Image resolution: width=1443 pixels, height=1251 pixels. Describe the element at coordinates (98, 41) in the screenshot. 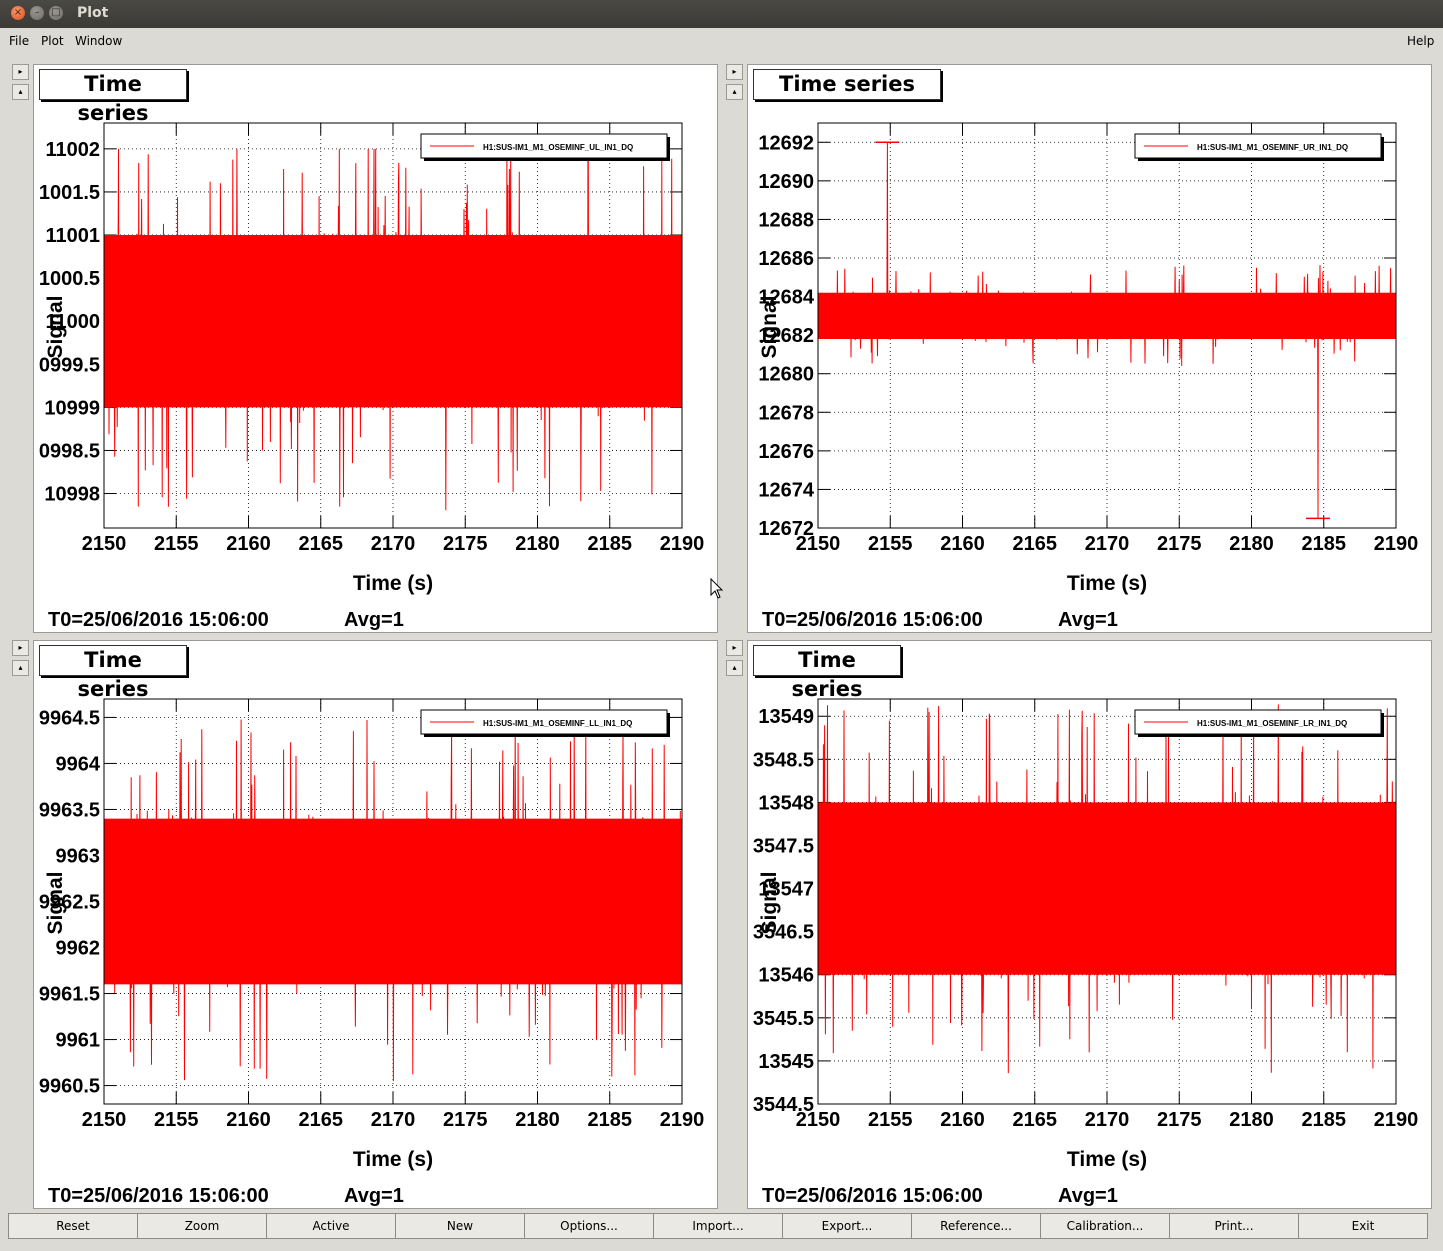

I see `menu-window: Window` at that location.